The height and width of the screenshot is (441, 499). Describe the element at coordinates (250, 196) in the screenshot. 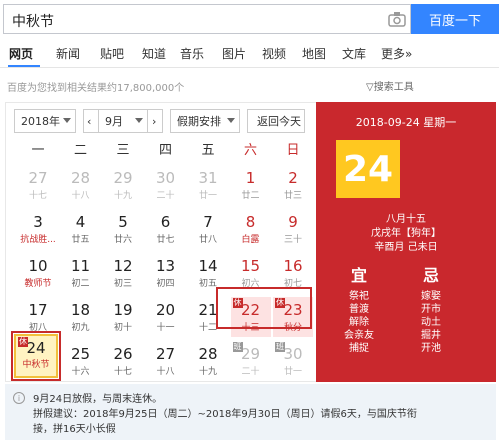

I see `day-lunar-label: 廿二` at that location.